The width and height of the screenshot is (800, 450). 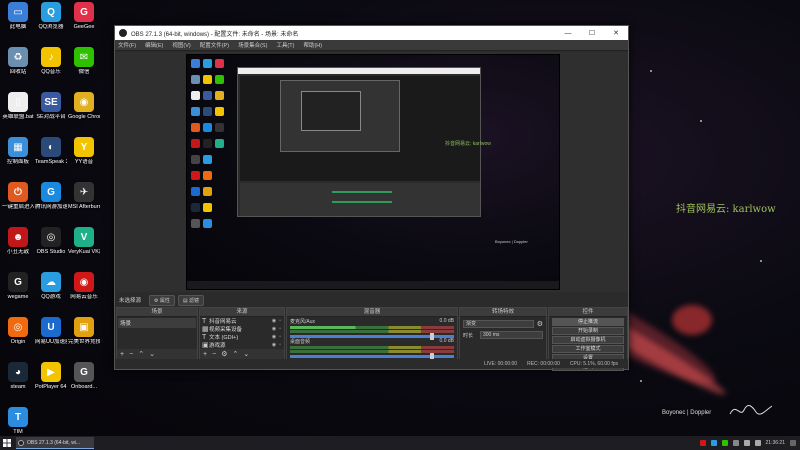 What do you see at coordinates (84, 372) in the screenshot?
I see `onboard-icon: G` at bounding box center [84, 372].